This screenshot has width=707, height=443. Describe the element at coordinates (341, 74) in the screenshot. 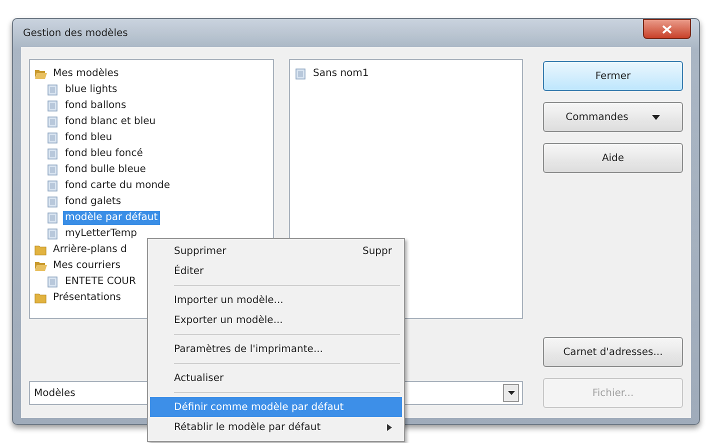

I see `template-item: Sans nom1` at that location.